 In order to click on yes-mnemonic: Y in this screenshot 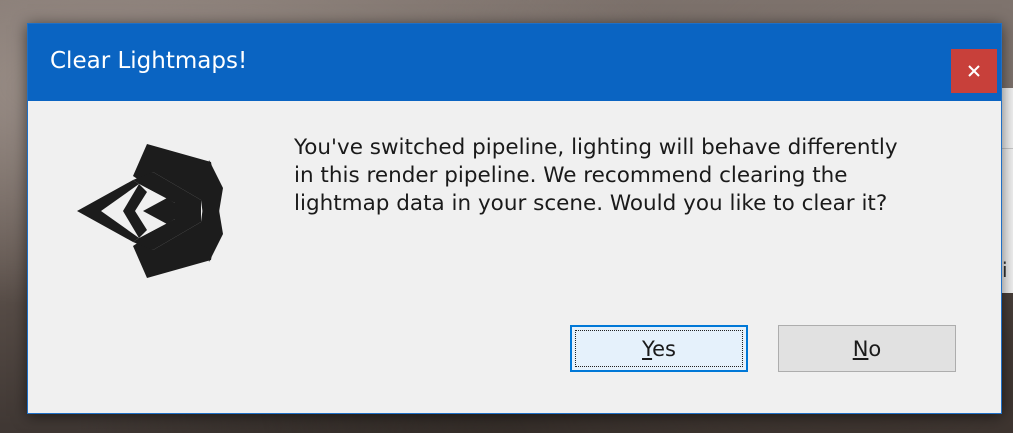, I will do `click(647, 348)`.